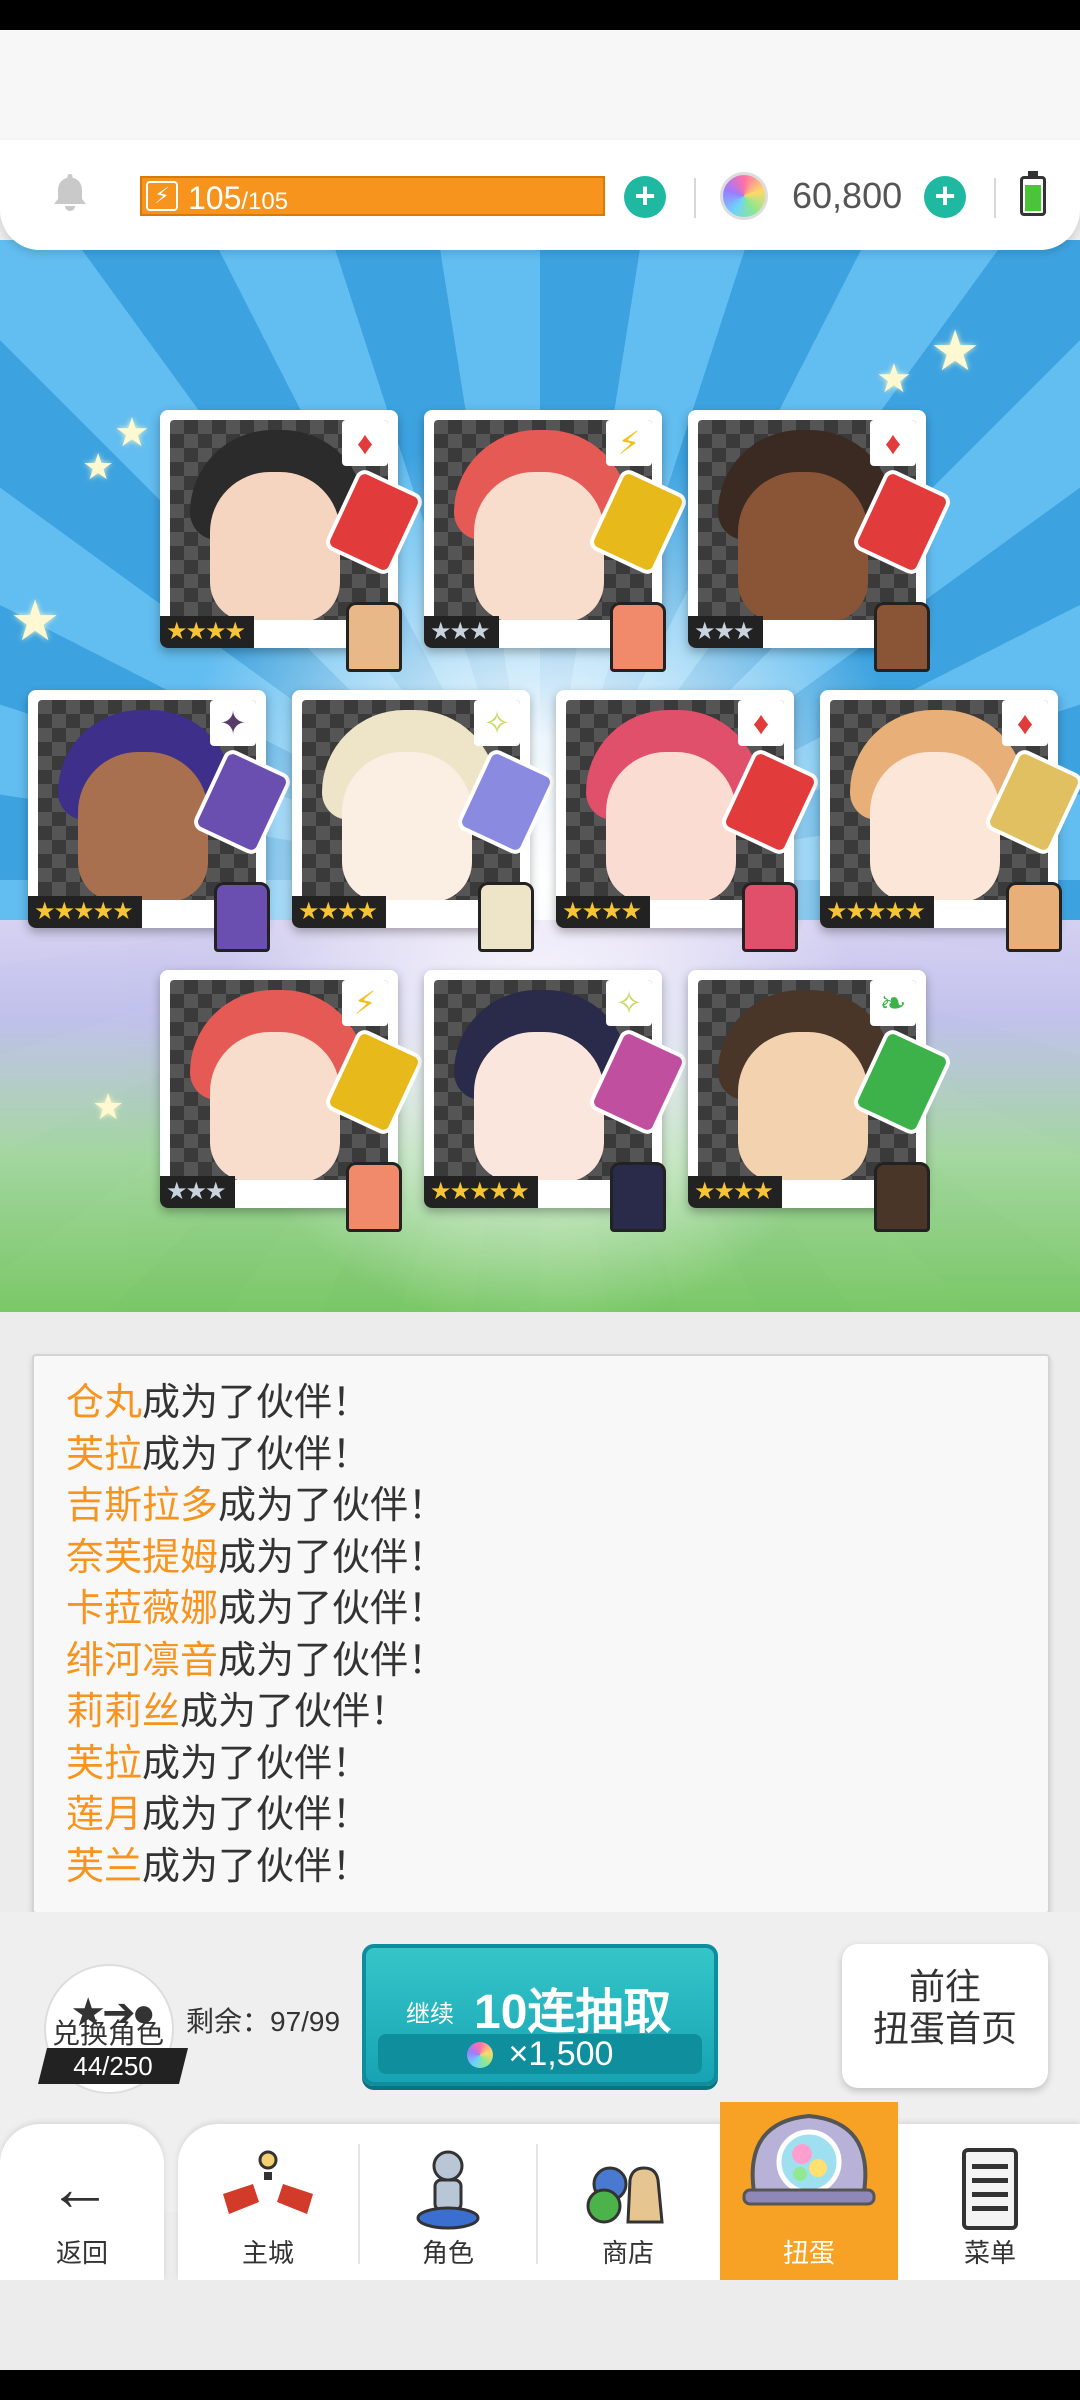 The image size is (1080, 2400). Describe the element at coordinates (81, 2253) in the screenshot. I see `back-label: 返回` at that location.